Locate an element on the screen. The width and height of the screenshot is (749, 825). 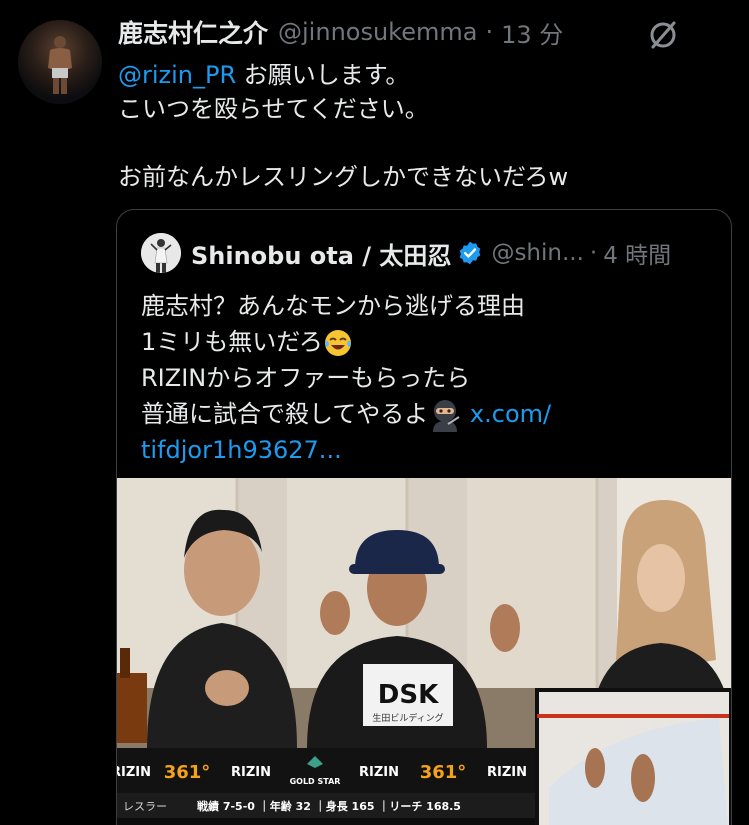
quoted-tweet-header: Shinobu ota / 太田忍 @shin... · 4 時間 is located at coordinates (406, 253).